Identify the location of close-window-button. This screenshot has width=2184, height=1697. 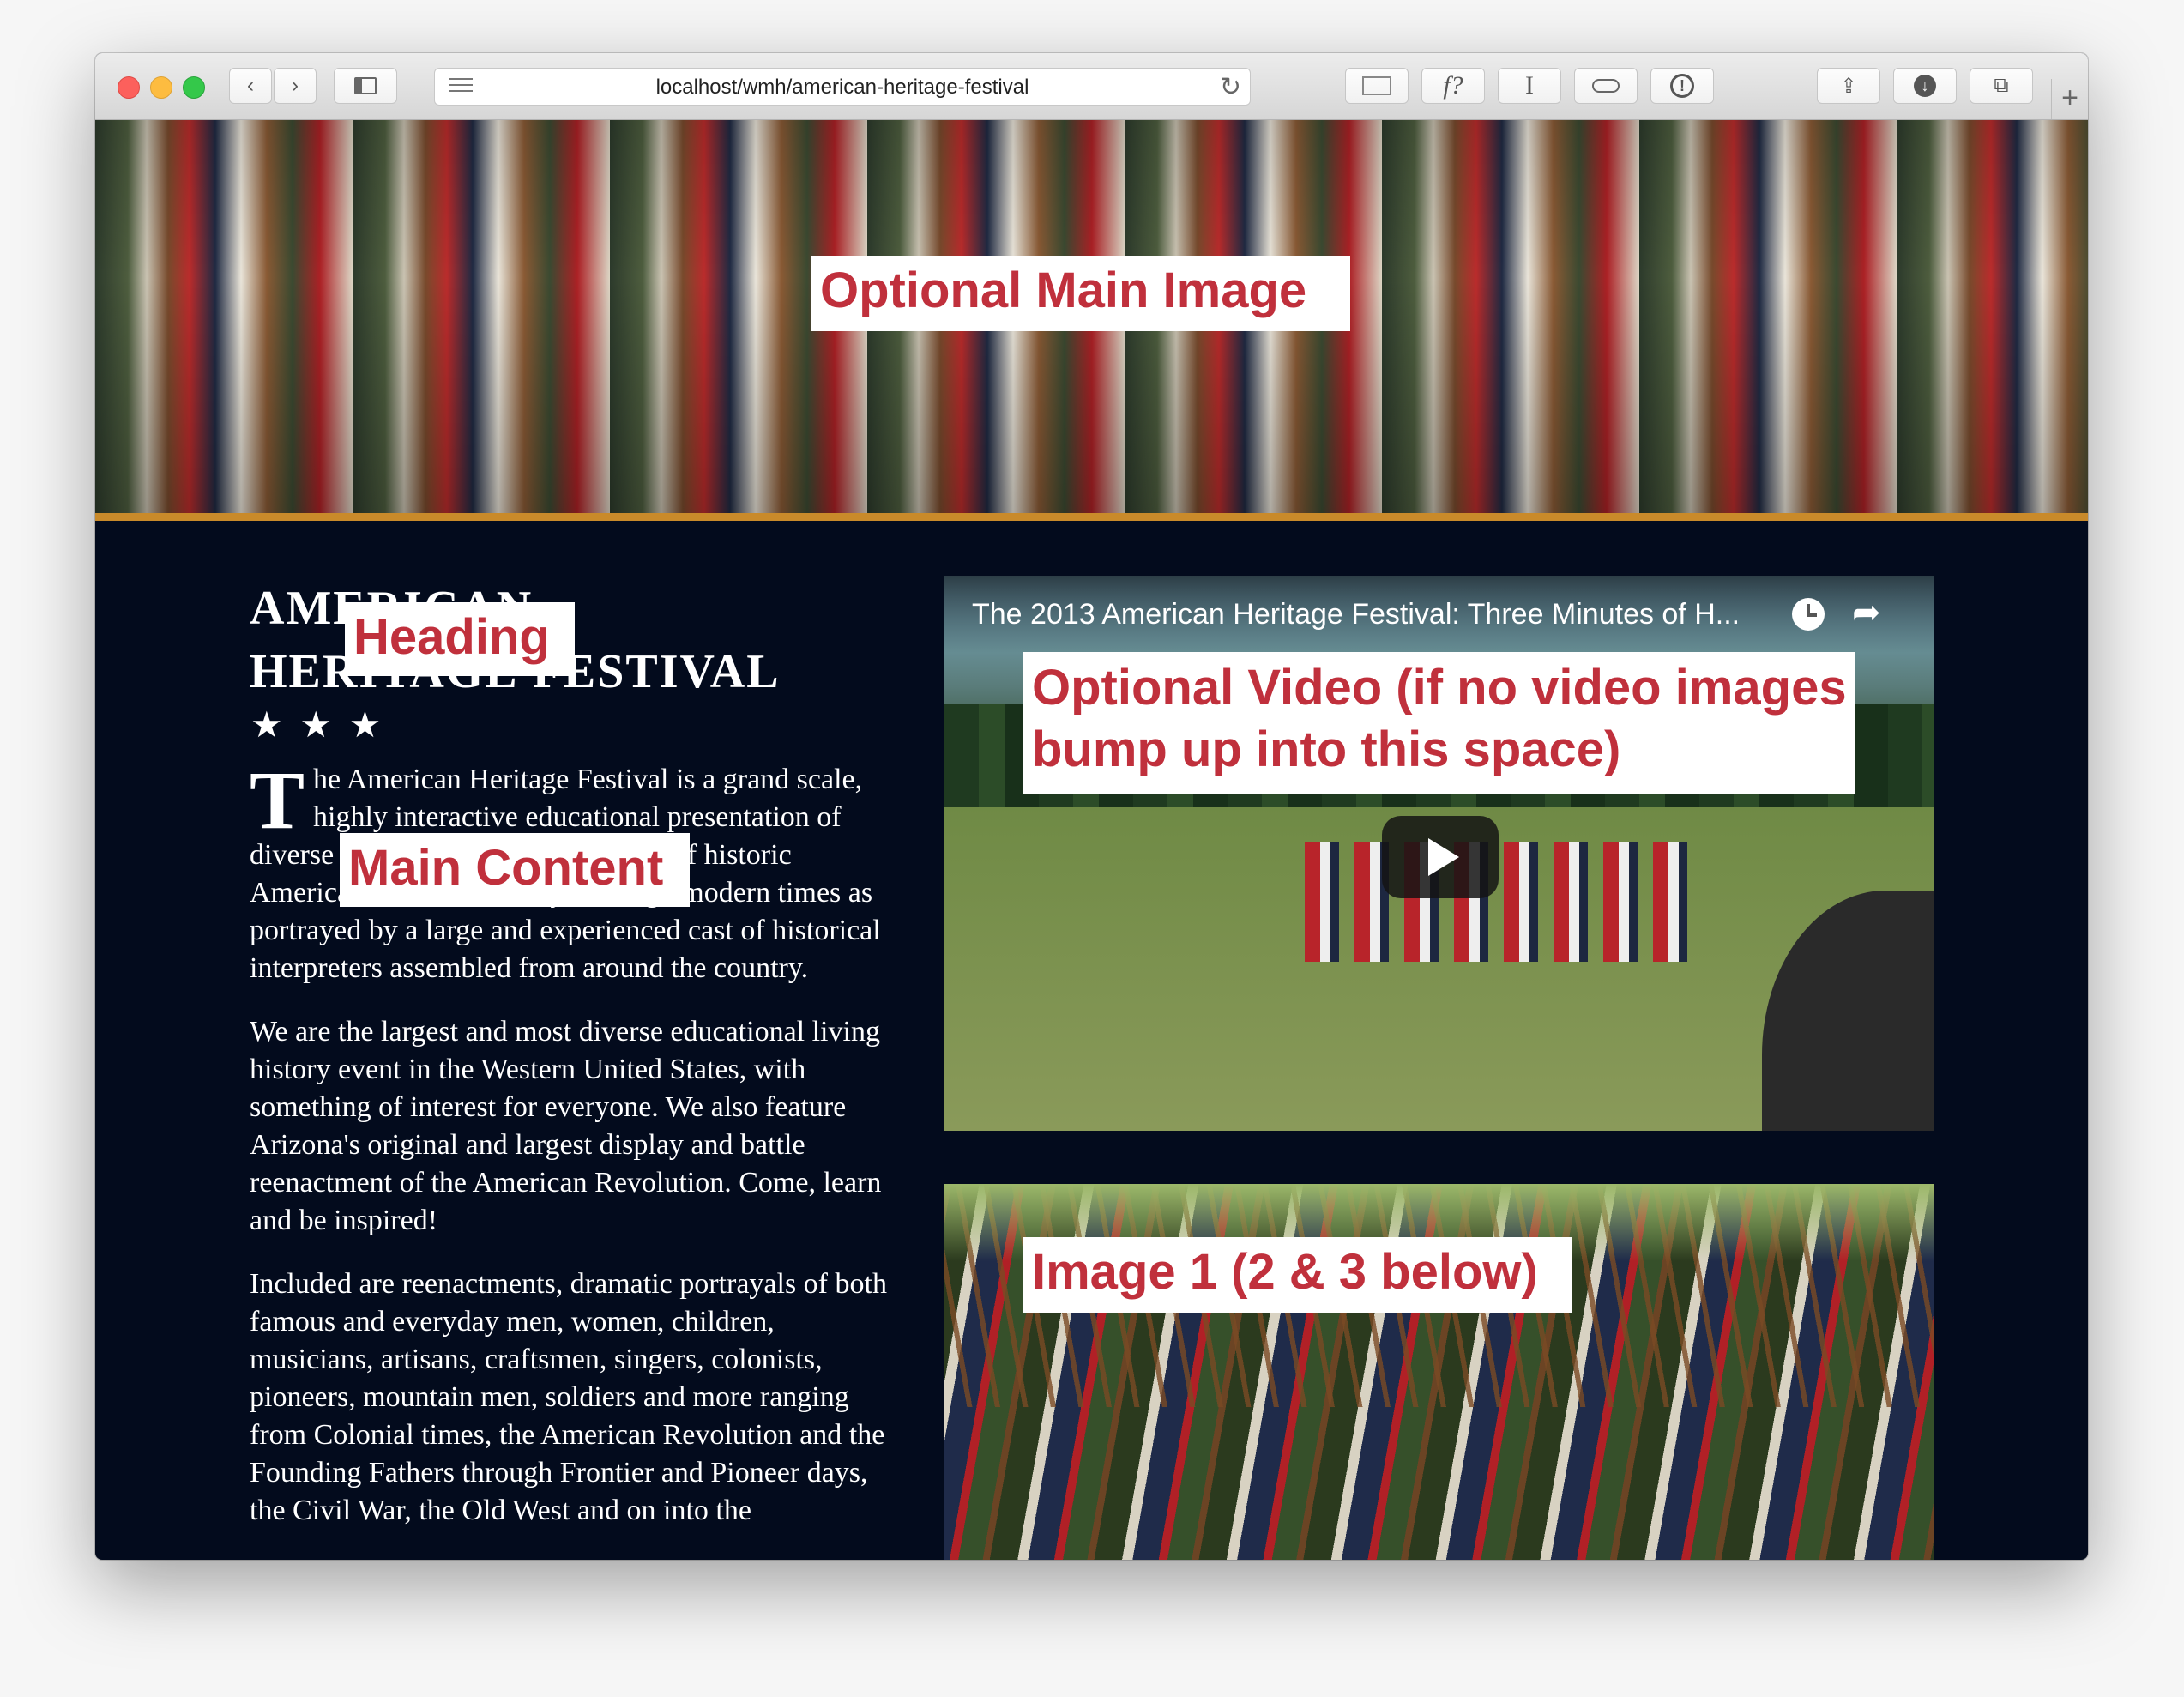
(129, 87).